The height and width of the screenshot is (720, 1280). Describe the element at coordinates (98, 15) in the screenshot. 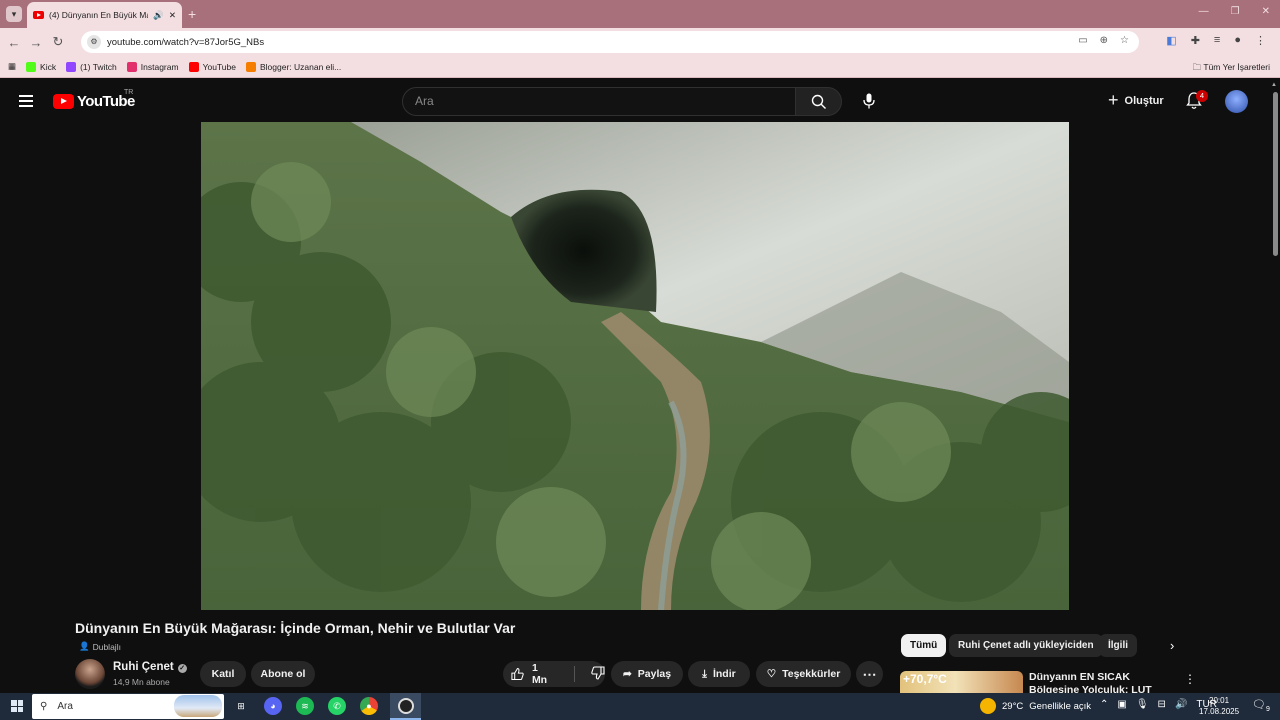

I see `tab-title: (4) Dünyanın En Büyük Mağarası` at that location.